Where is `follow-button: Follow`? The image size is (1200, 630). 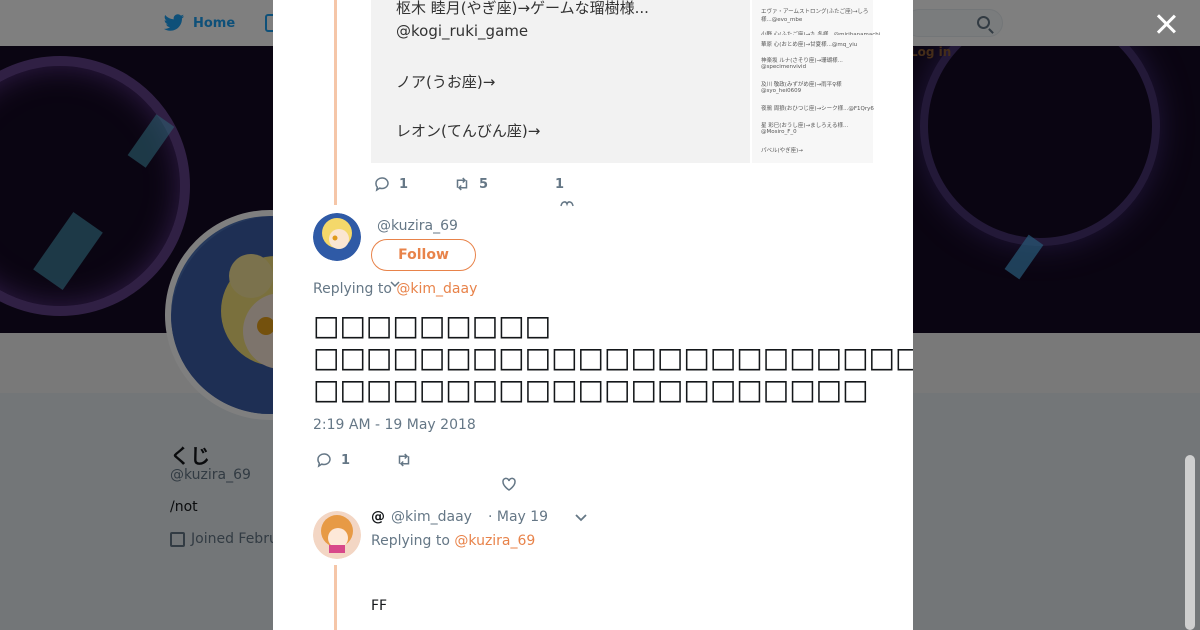 follow-button: Follow is located at coordinates (423, 255).